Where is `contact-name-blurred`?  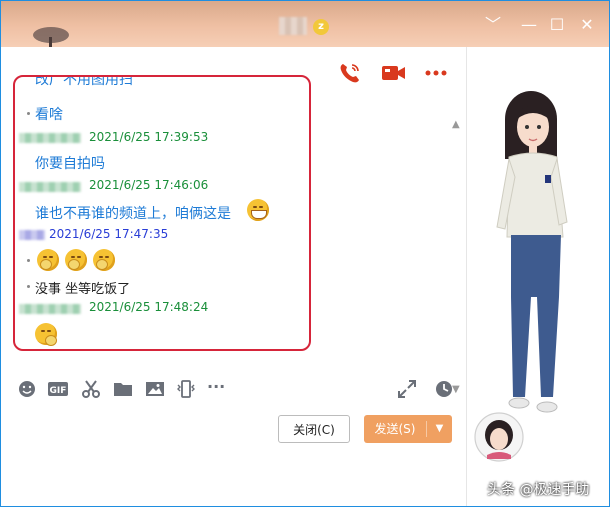
contact-name-blurred is located at coordinates (293, 26).